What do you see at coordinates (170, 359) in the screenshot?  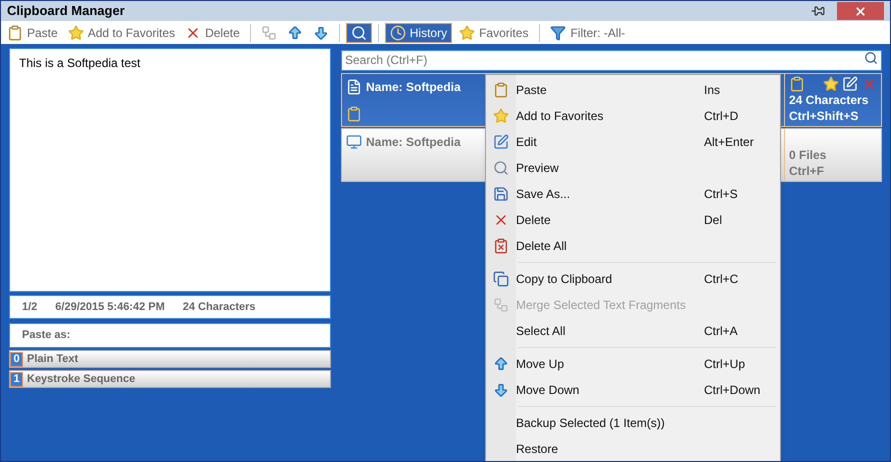 I see `paste-option: 0 Plain Text` at bounding box center [170, 359].